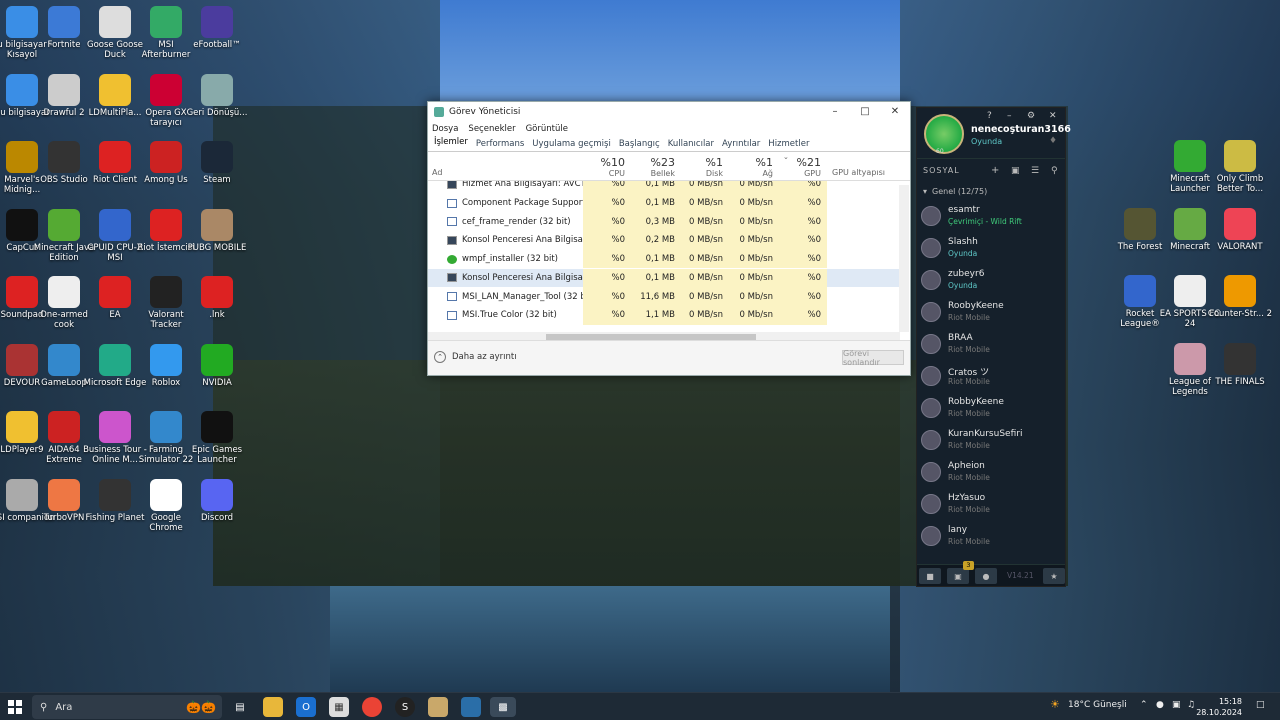  What do you see at coordinates (64, 707) in the screenshot?
I see `search-placeholder: Ara` at bounding box center [64, 707].